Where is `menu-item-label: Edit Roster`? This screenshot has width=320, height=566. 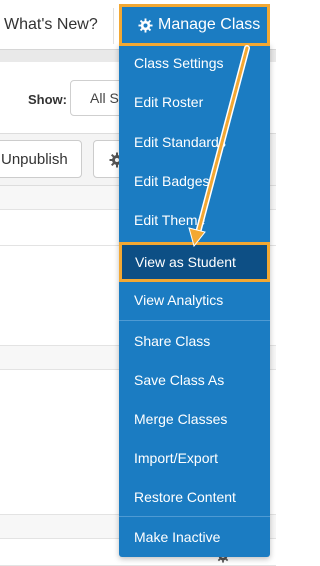 menu-item-label: Edit Roster is located at coordinates (169, 102).